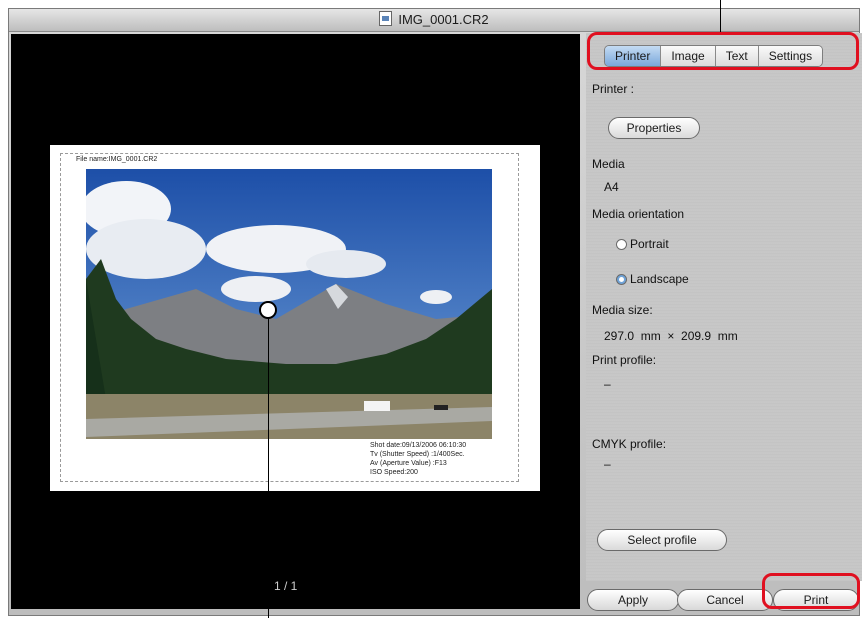 This screenshot has height=618, width=862. I want to click on tab-bar: Printer Image Text Settings, so click(714, 56).